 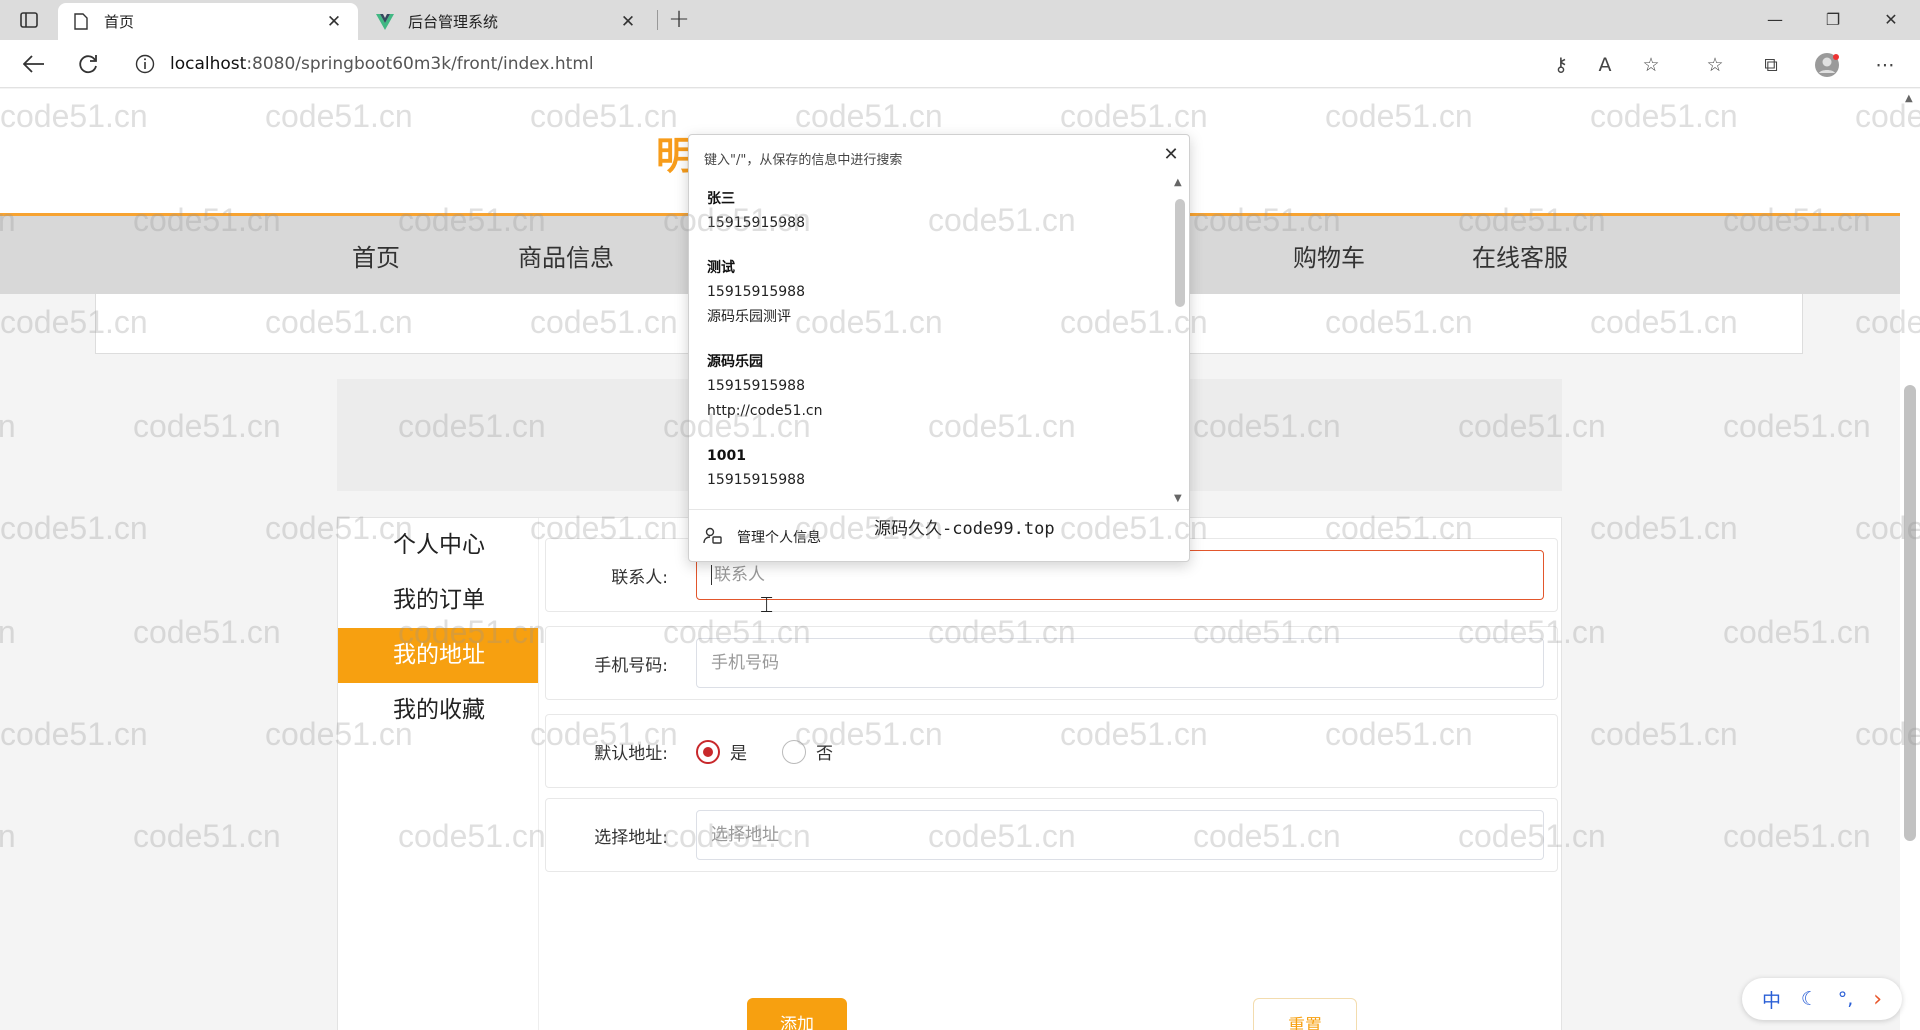 What do you see at coordinates (1775, 20) in the screenshot?
I see `minimize-icon: —` at bounding box center [1775, 20].